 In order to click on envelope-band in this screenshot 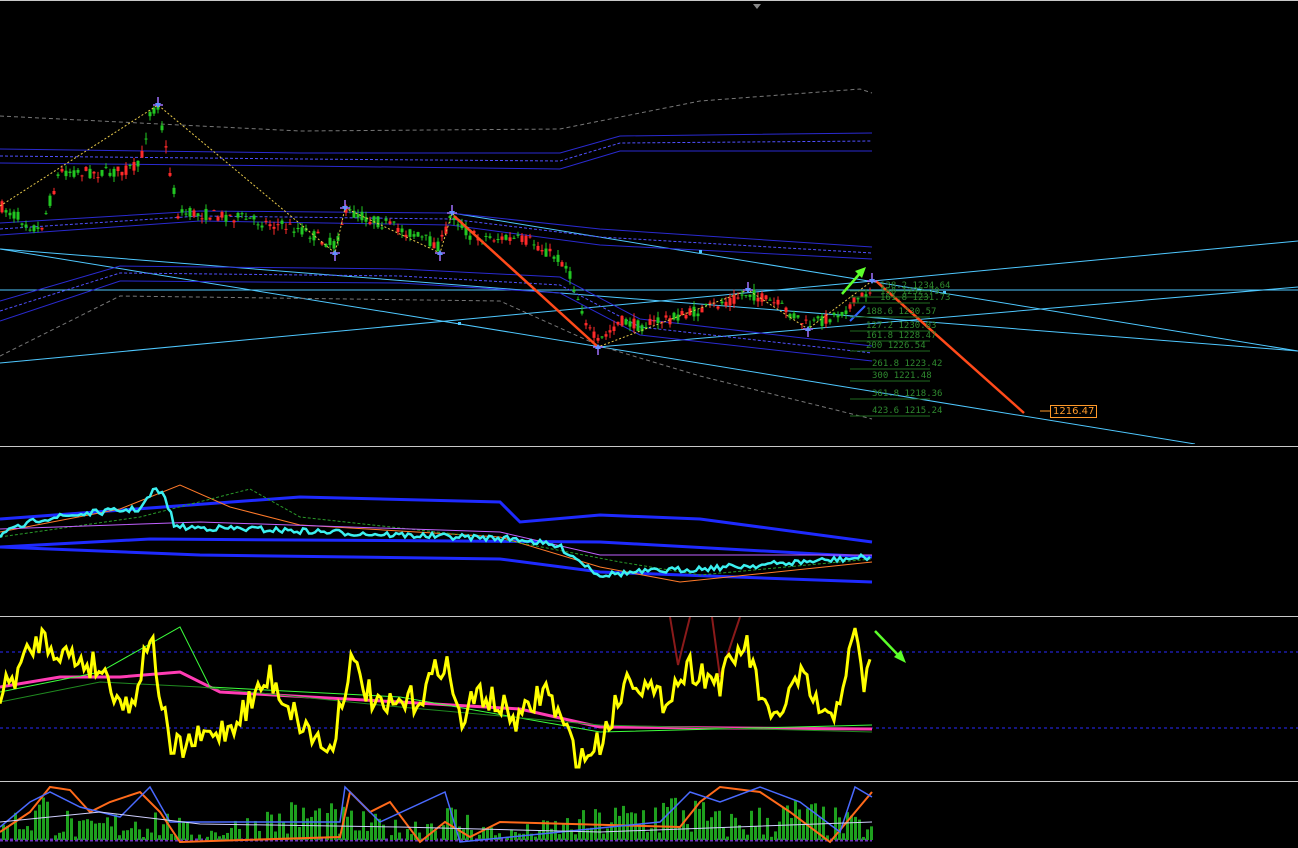, I will do `click(436, 229)`.